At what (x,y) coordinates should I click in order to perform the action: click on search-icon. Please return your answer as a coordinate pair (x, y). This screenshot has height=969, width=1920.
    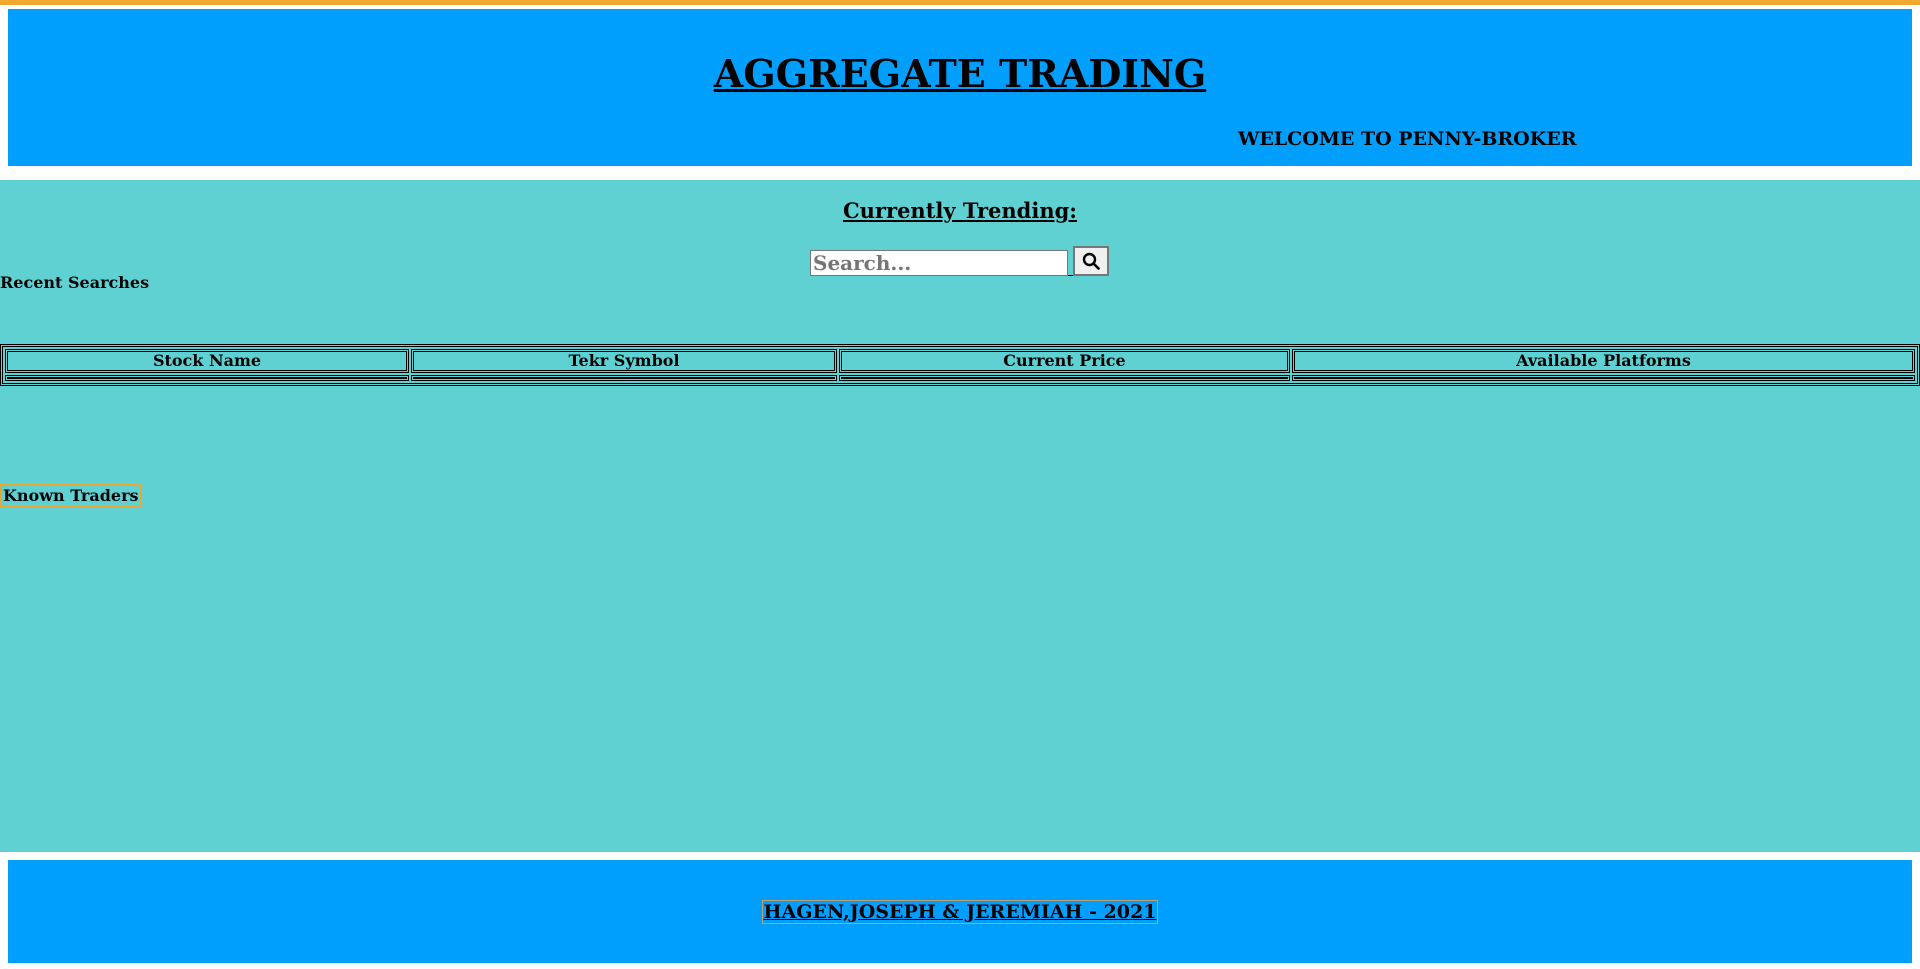
    Looking at the image, I should click on (1091, 261).